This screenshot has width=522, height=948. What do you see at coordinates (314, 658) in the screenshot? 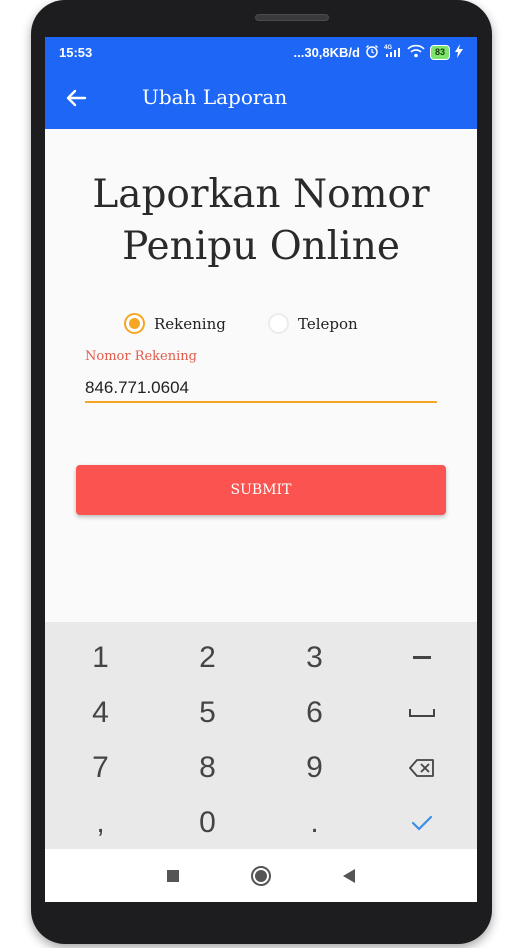
I see `key-3: 3` at bounding box center [314, 658].